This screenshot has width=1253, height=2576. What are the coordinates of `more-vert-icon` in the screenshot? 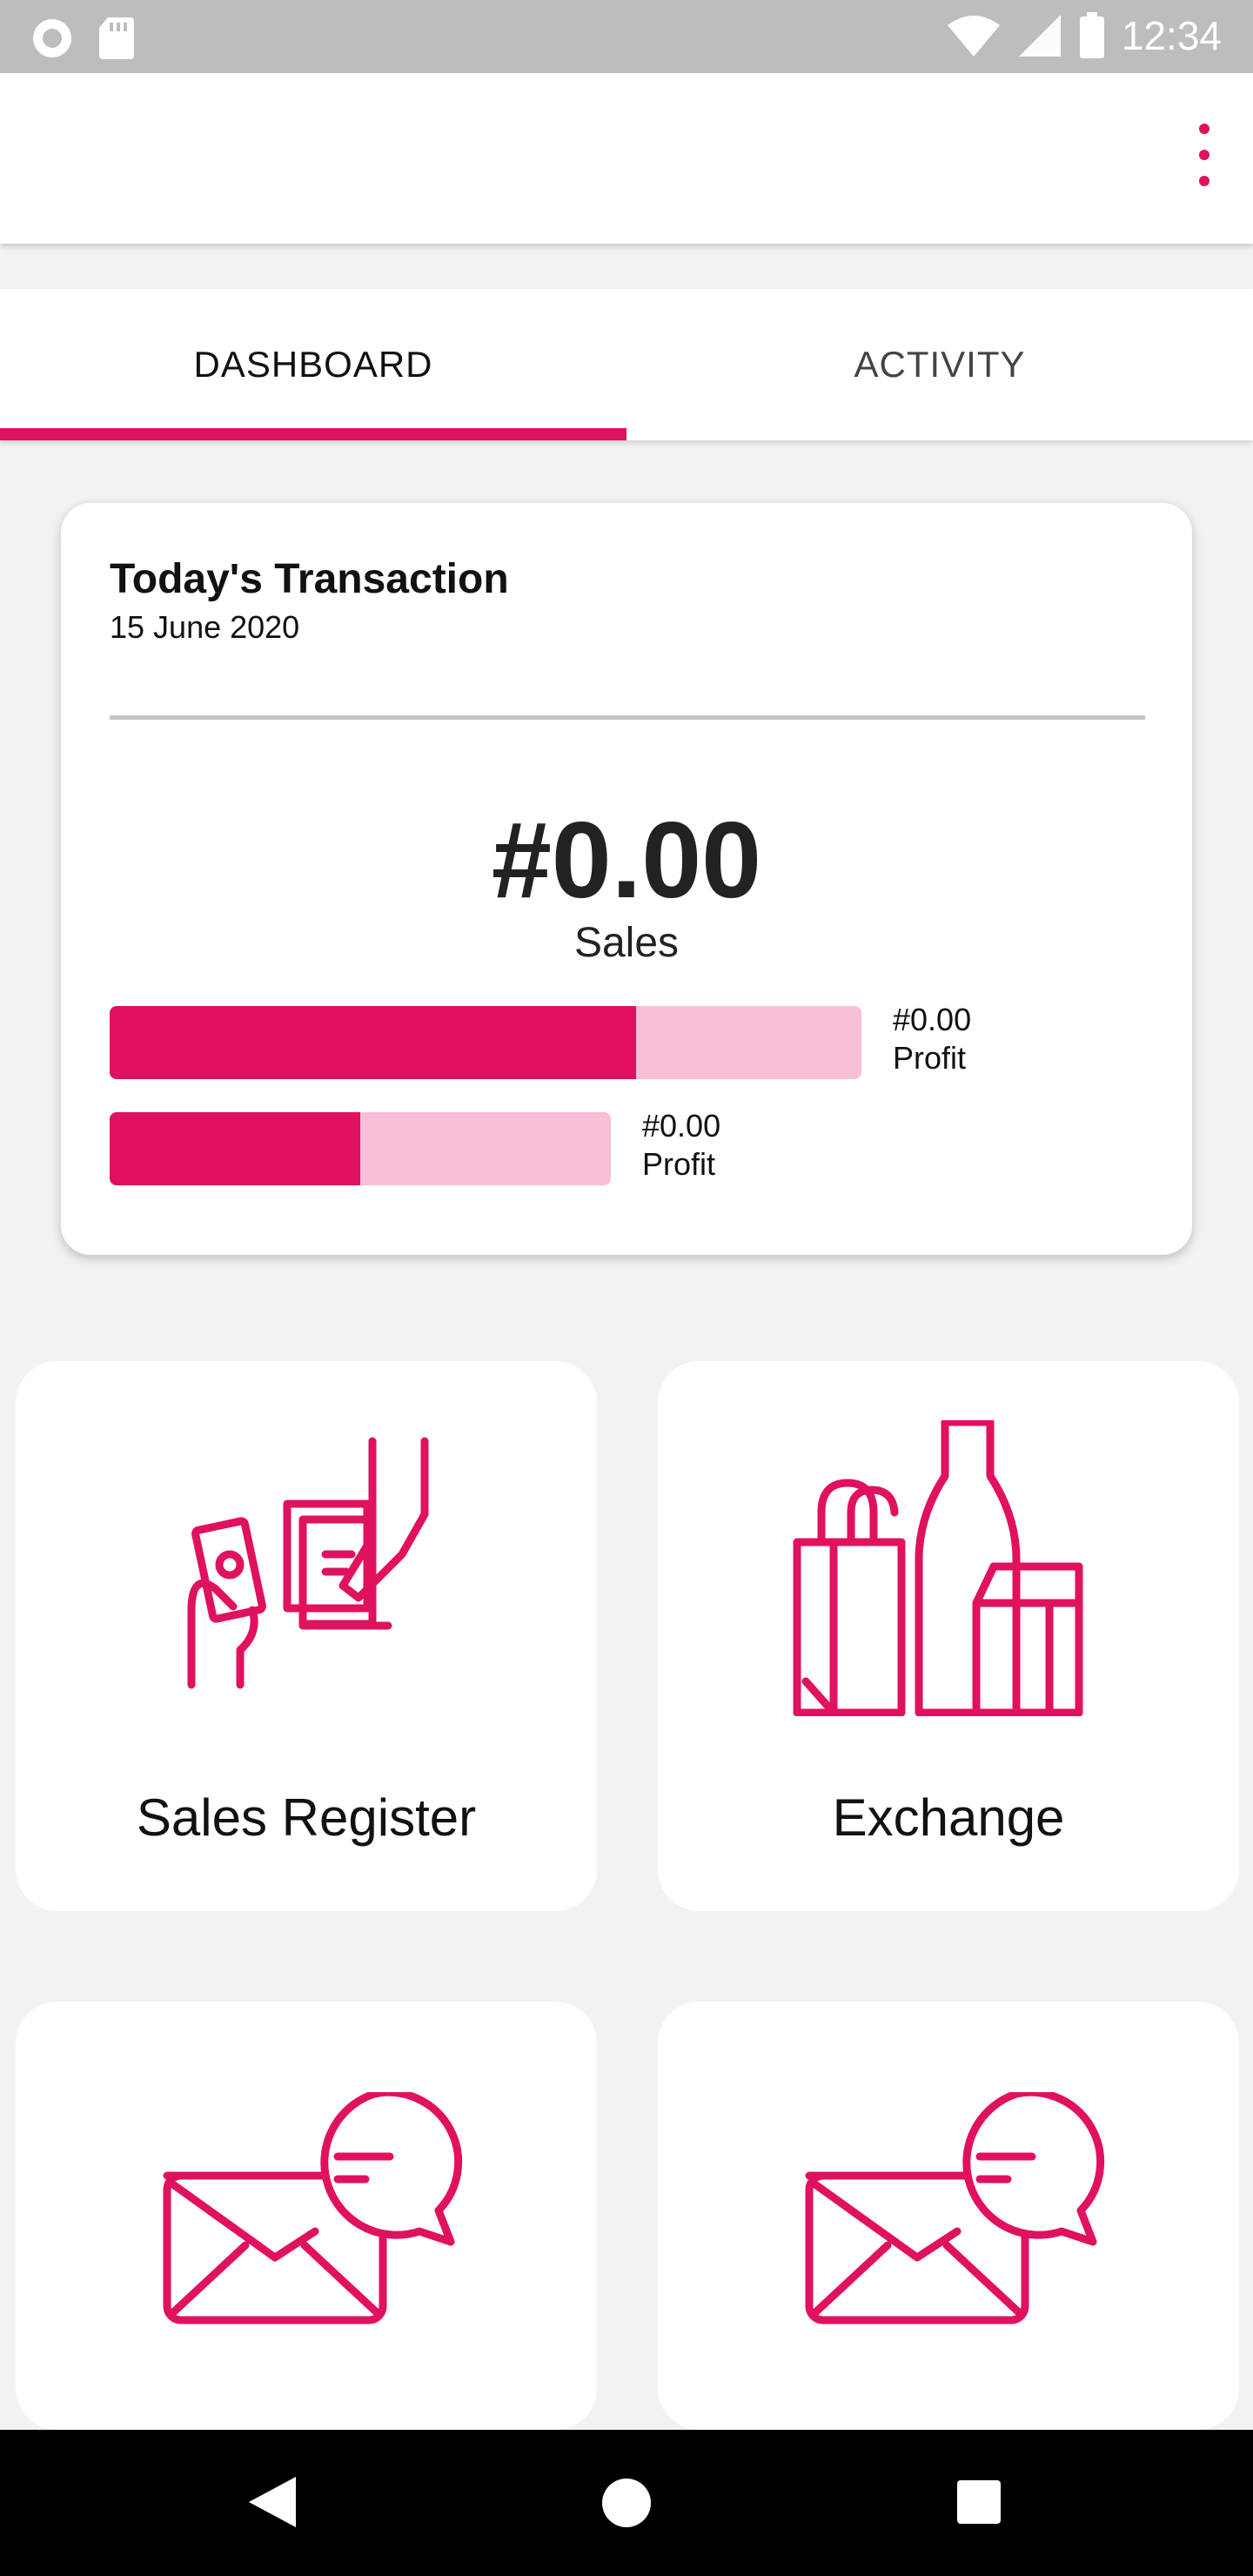 It's located at (1204, 155).